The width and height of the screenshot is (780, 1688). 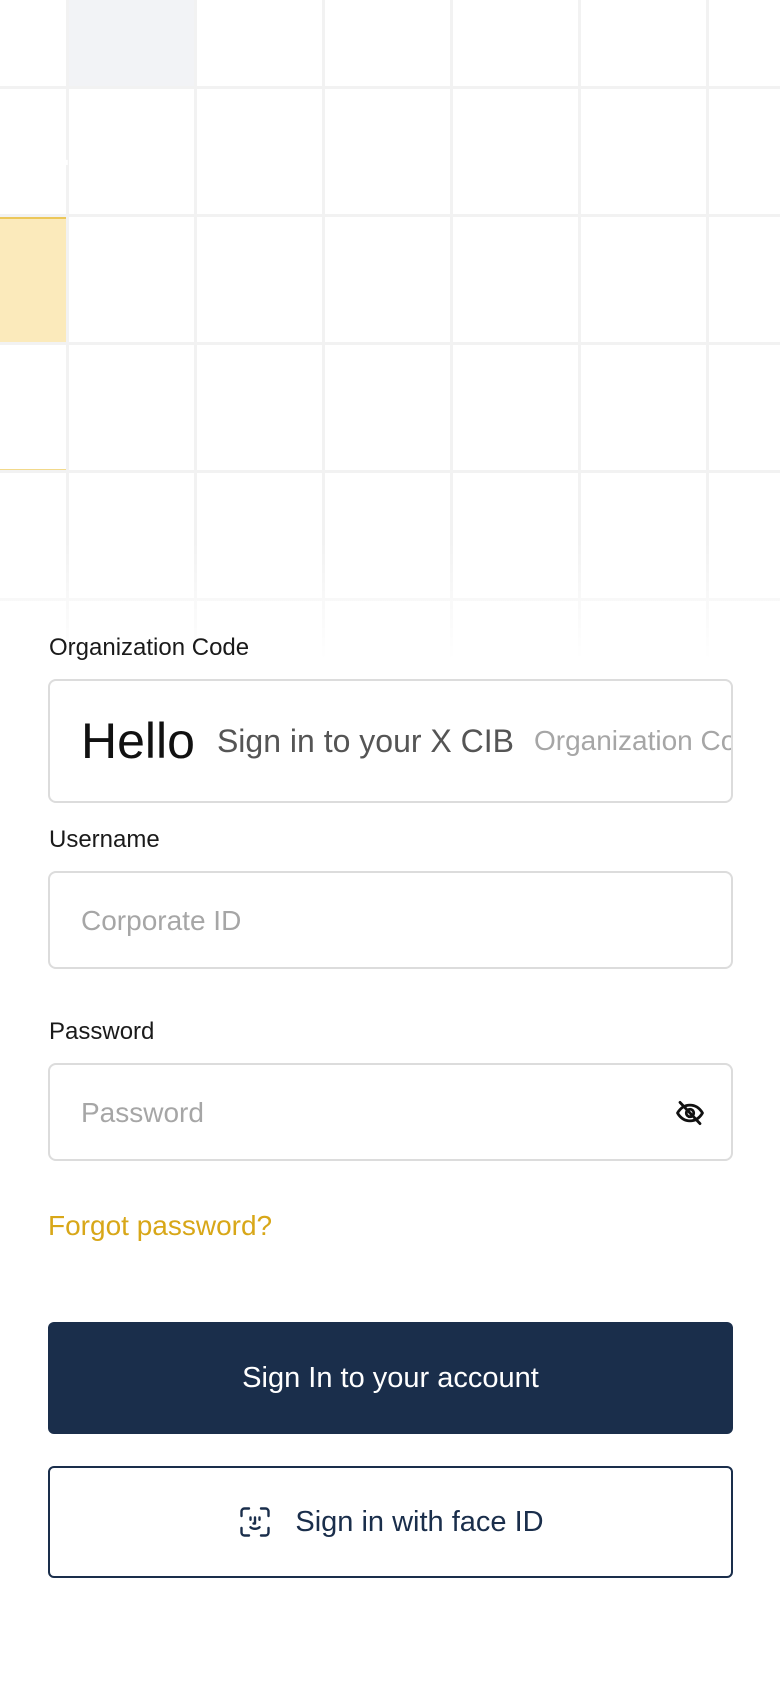 I want to click on grid-accent-cell, so click(x=34, y=280).